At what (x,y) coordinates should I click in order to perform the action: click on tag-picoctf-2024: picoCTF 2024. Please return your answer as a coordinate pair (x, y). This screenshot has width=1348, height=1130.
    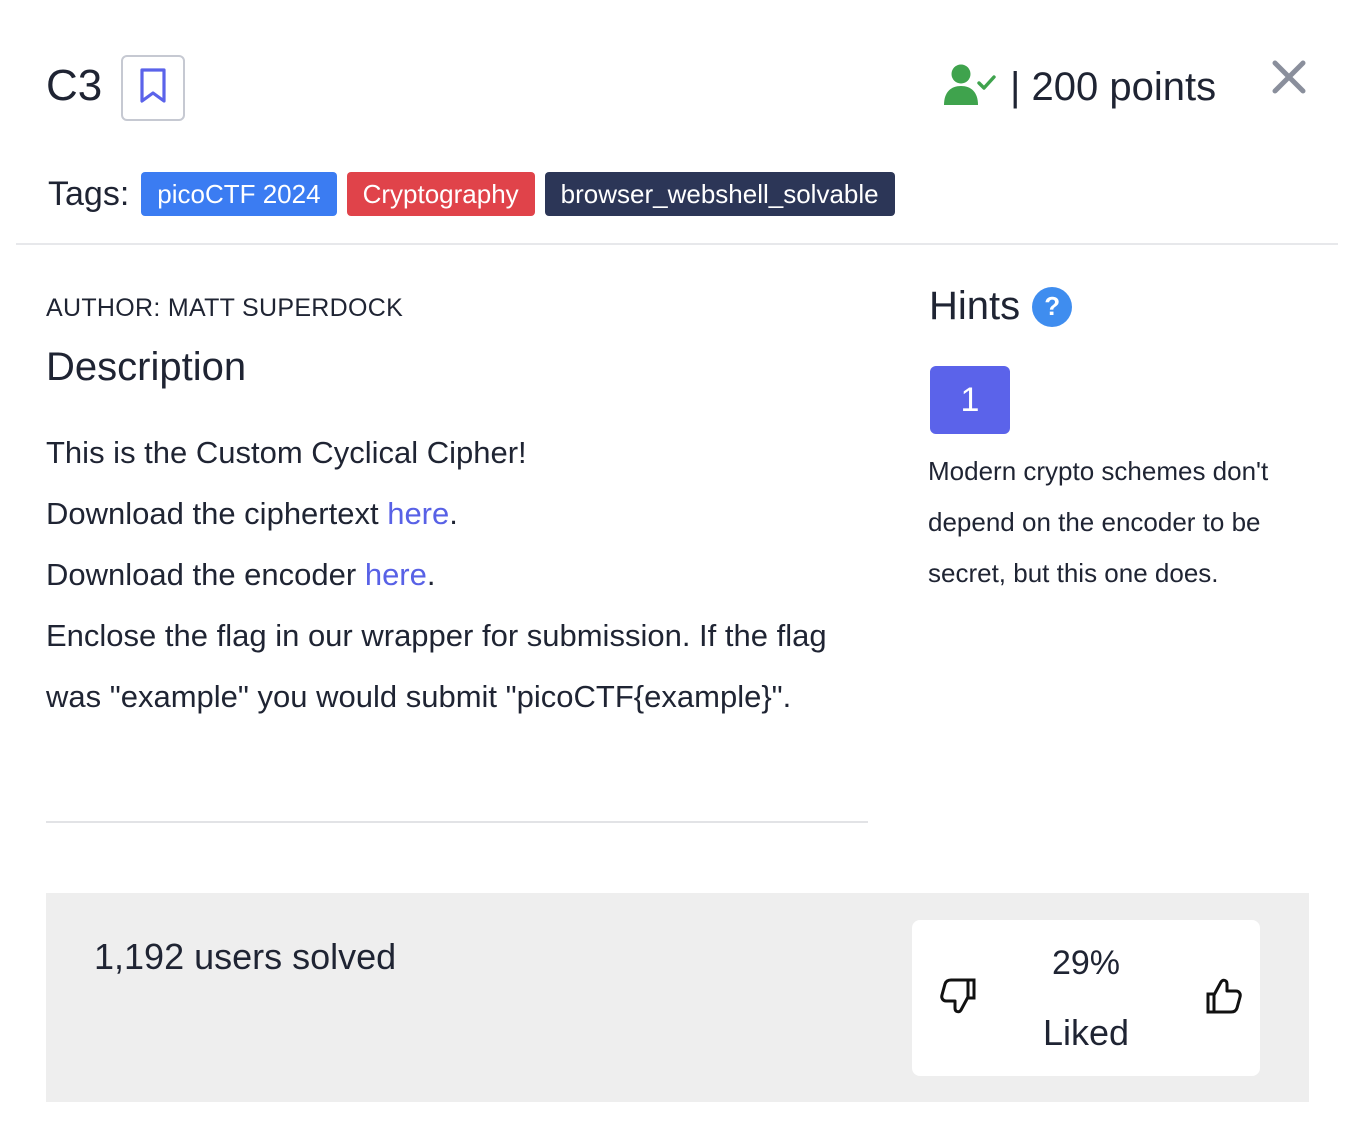
    Looking at the image, I should click on (239, 194).